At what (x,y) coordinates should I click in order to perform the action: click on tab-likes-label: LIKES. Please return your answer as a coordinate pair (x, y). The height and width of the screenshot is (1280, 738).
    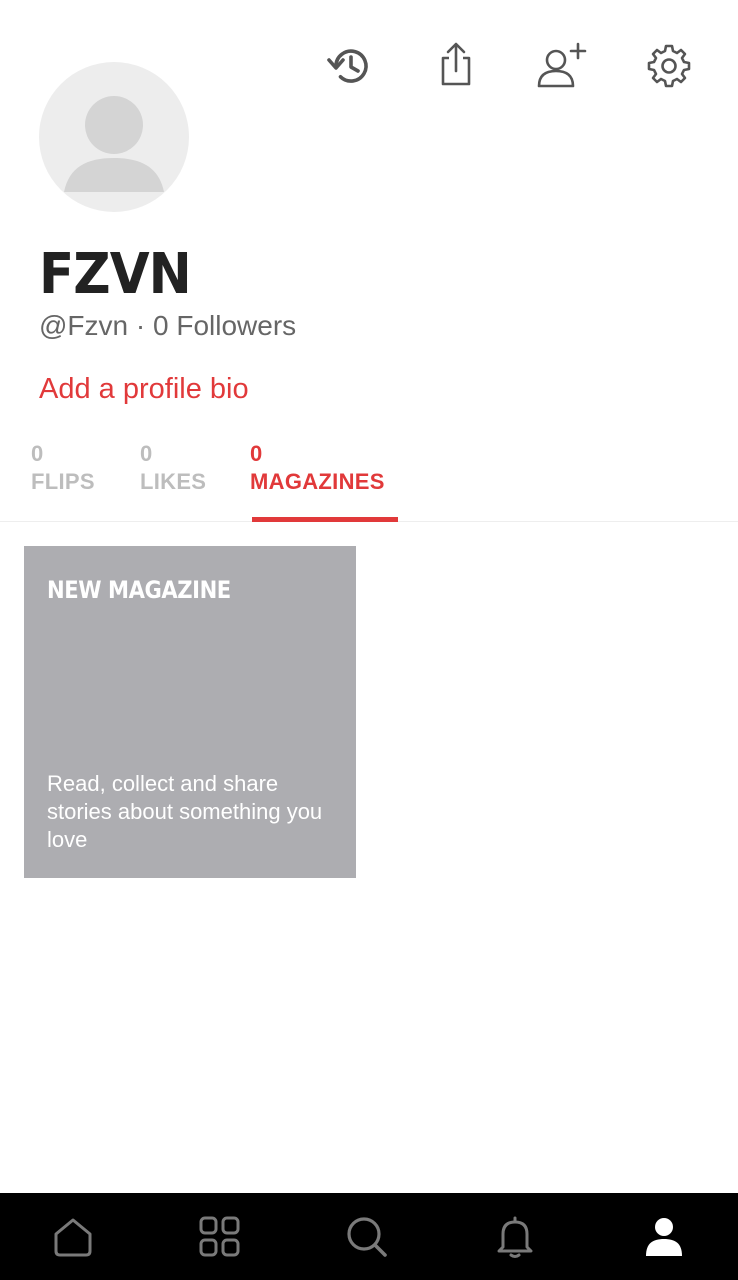
    Looking at the image, I should click on (173, 481).